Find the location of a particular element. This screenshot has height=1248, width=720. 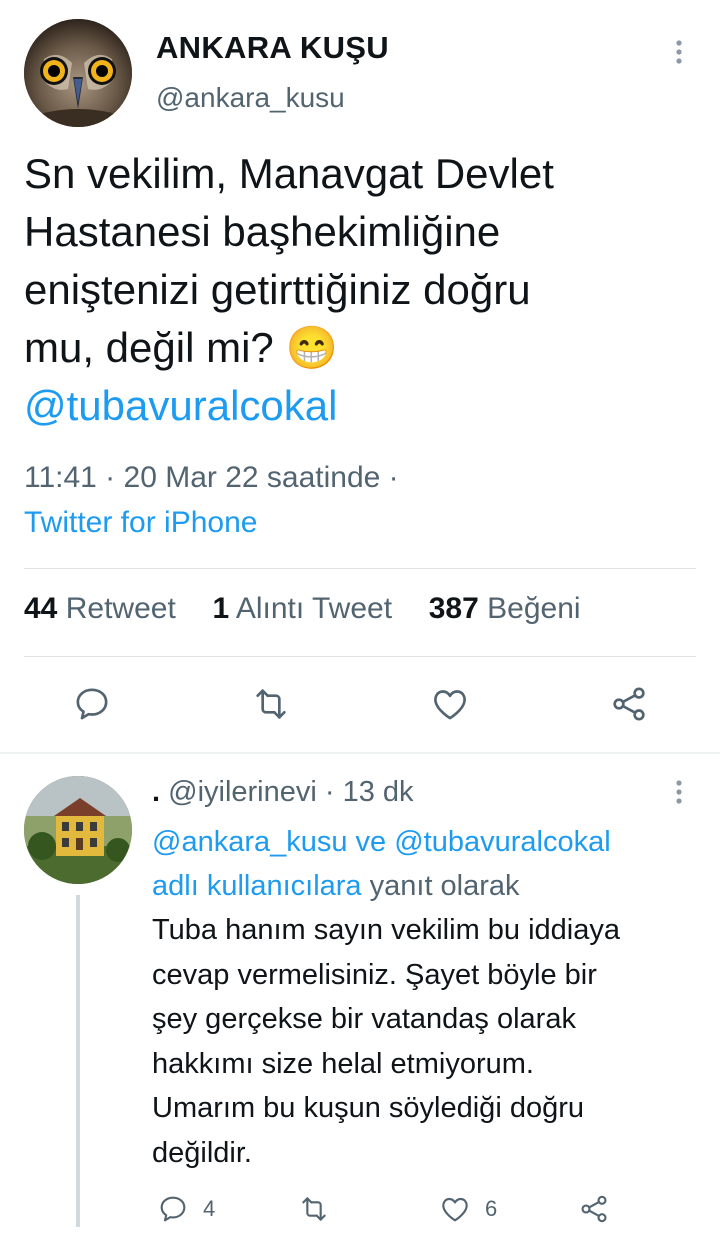

section-divider is located at coordinates (360, 753).